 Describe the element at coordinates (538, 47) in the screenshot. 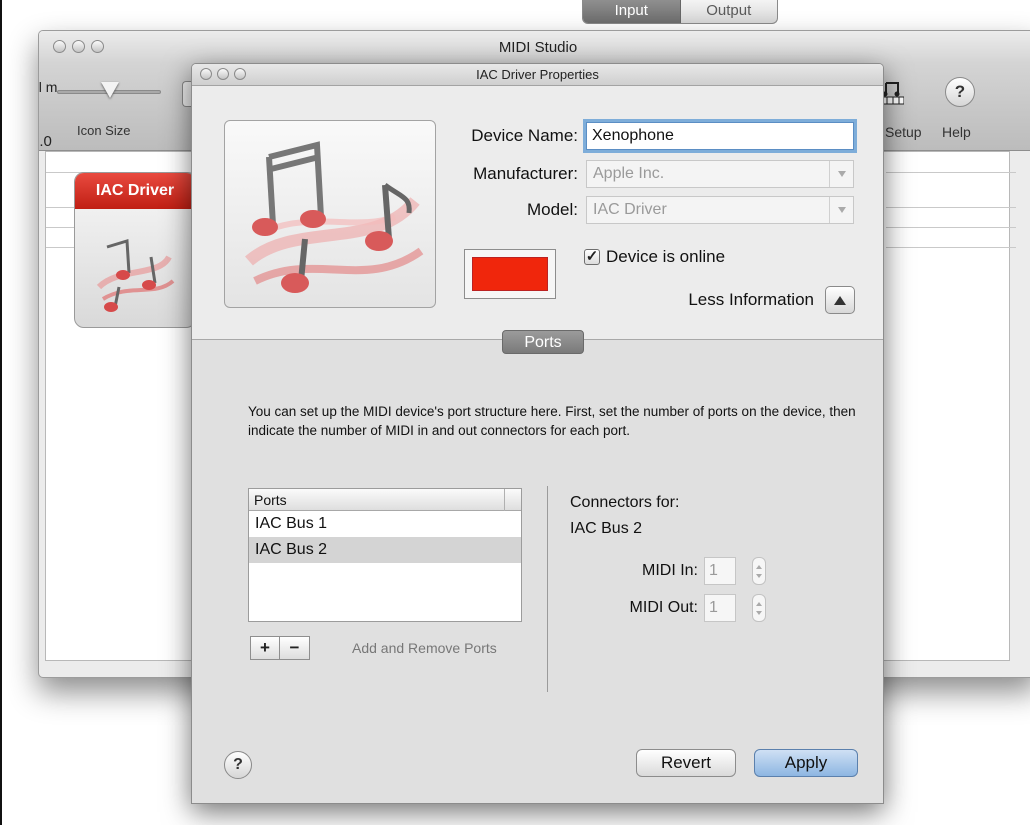

I see `studio-window-title: MIDI Studio` at that location.